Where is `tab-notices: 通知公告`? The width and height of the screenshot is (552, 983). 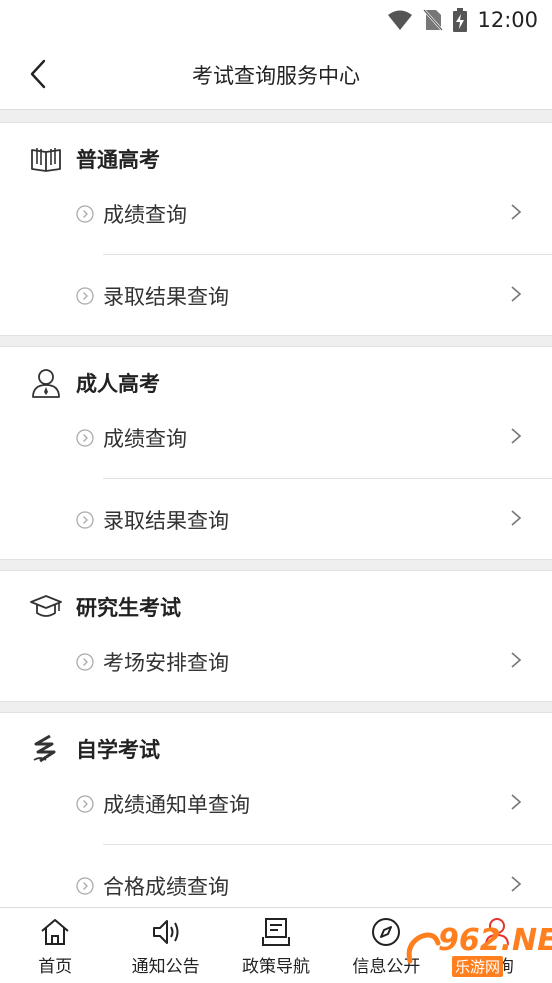 tab-notices: 通知公告 is located at coordinates (165, 945).